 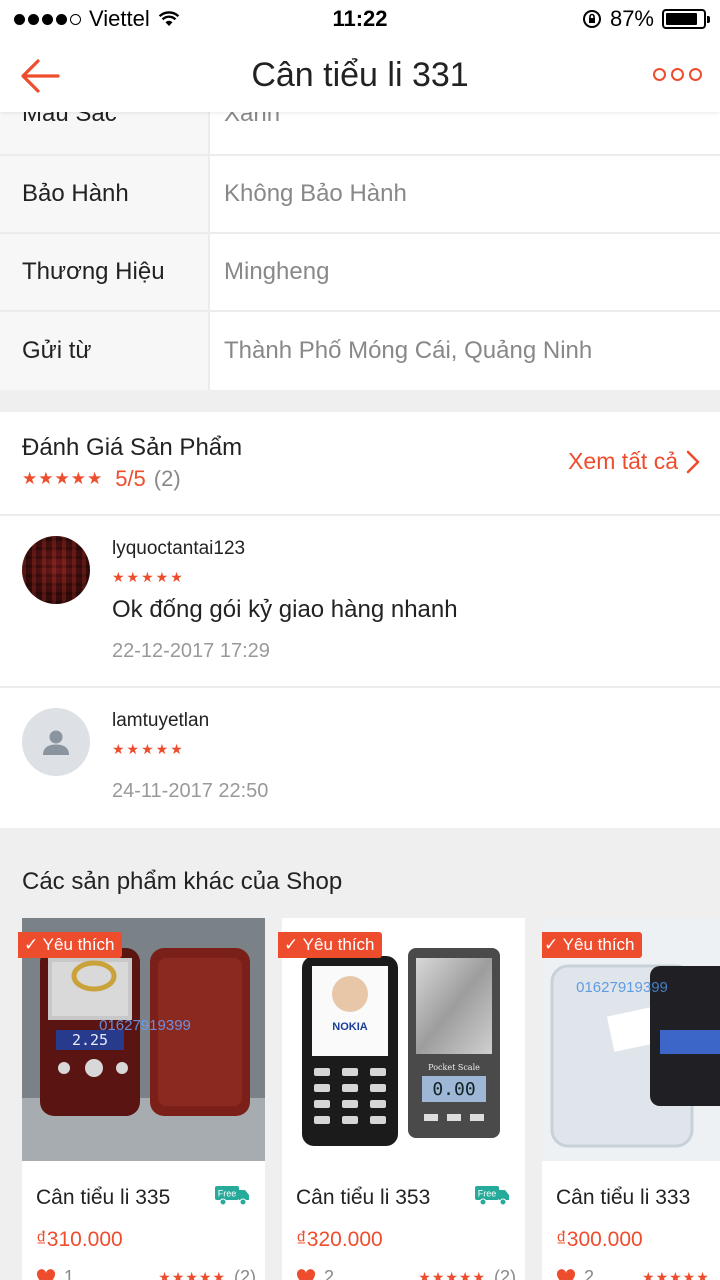 I want to click on product-price: ₫300.000, so click(x=599, y=1239).